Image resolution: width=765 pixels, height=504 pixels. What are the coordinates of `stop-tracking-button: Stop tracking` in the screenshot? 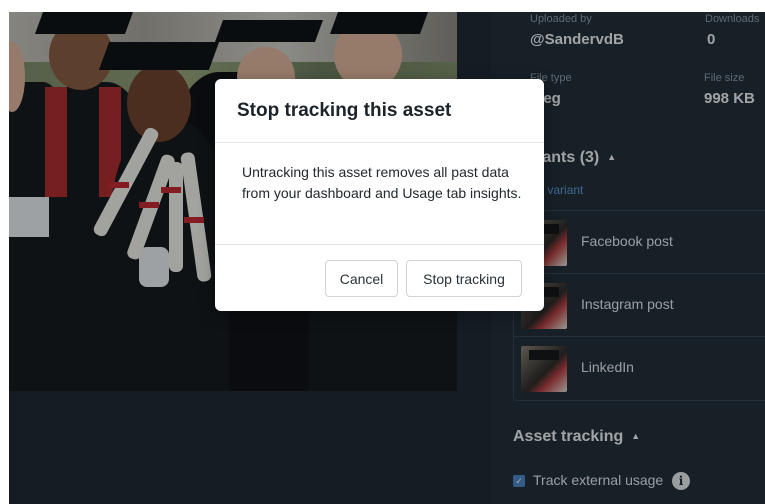 It's located at (464, 278).